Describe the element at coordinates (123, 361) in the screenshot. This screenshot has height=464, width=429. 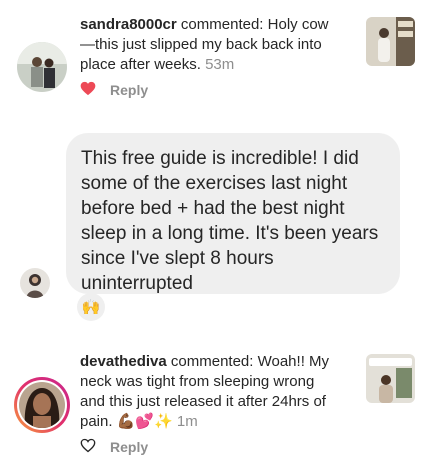
I see `comment-username: devathediva` at that location.